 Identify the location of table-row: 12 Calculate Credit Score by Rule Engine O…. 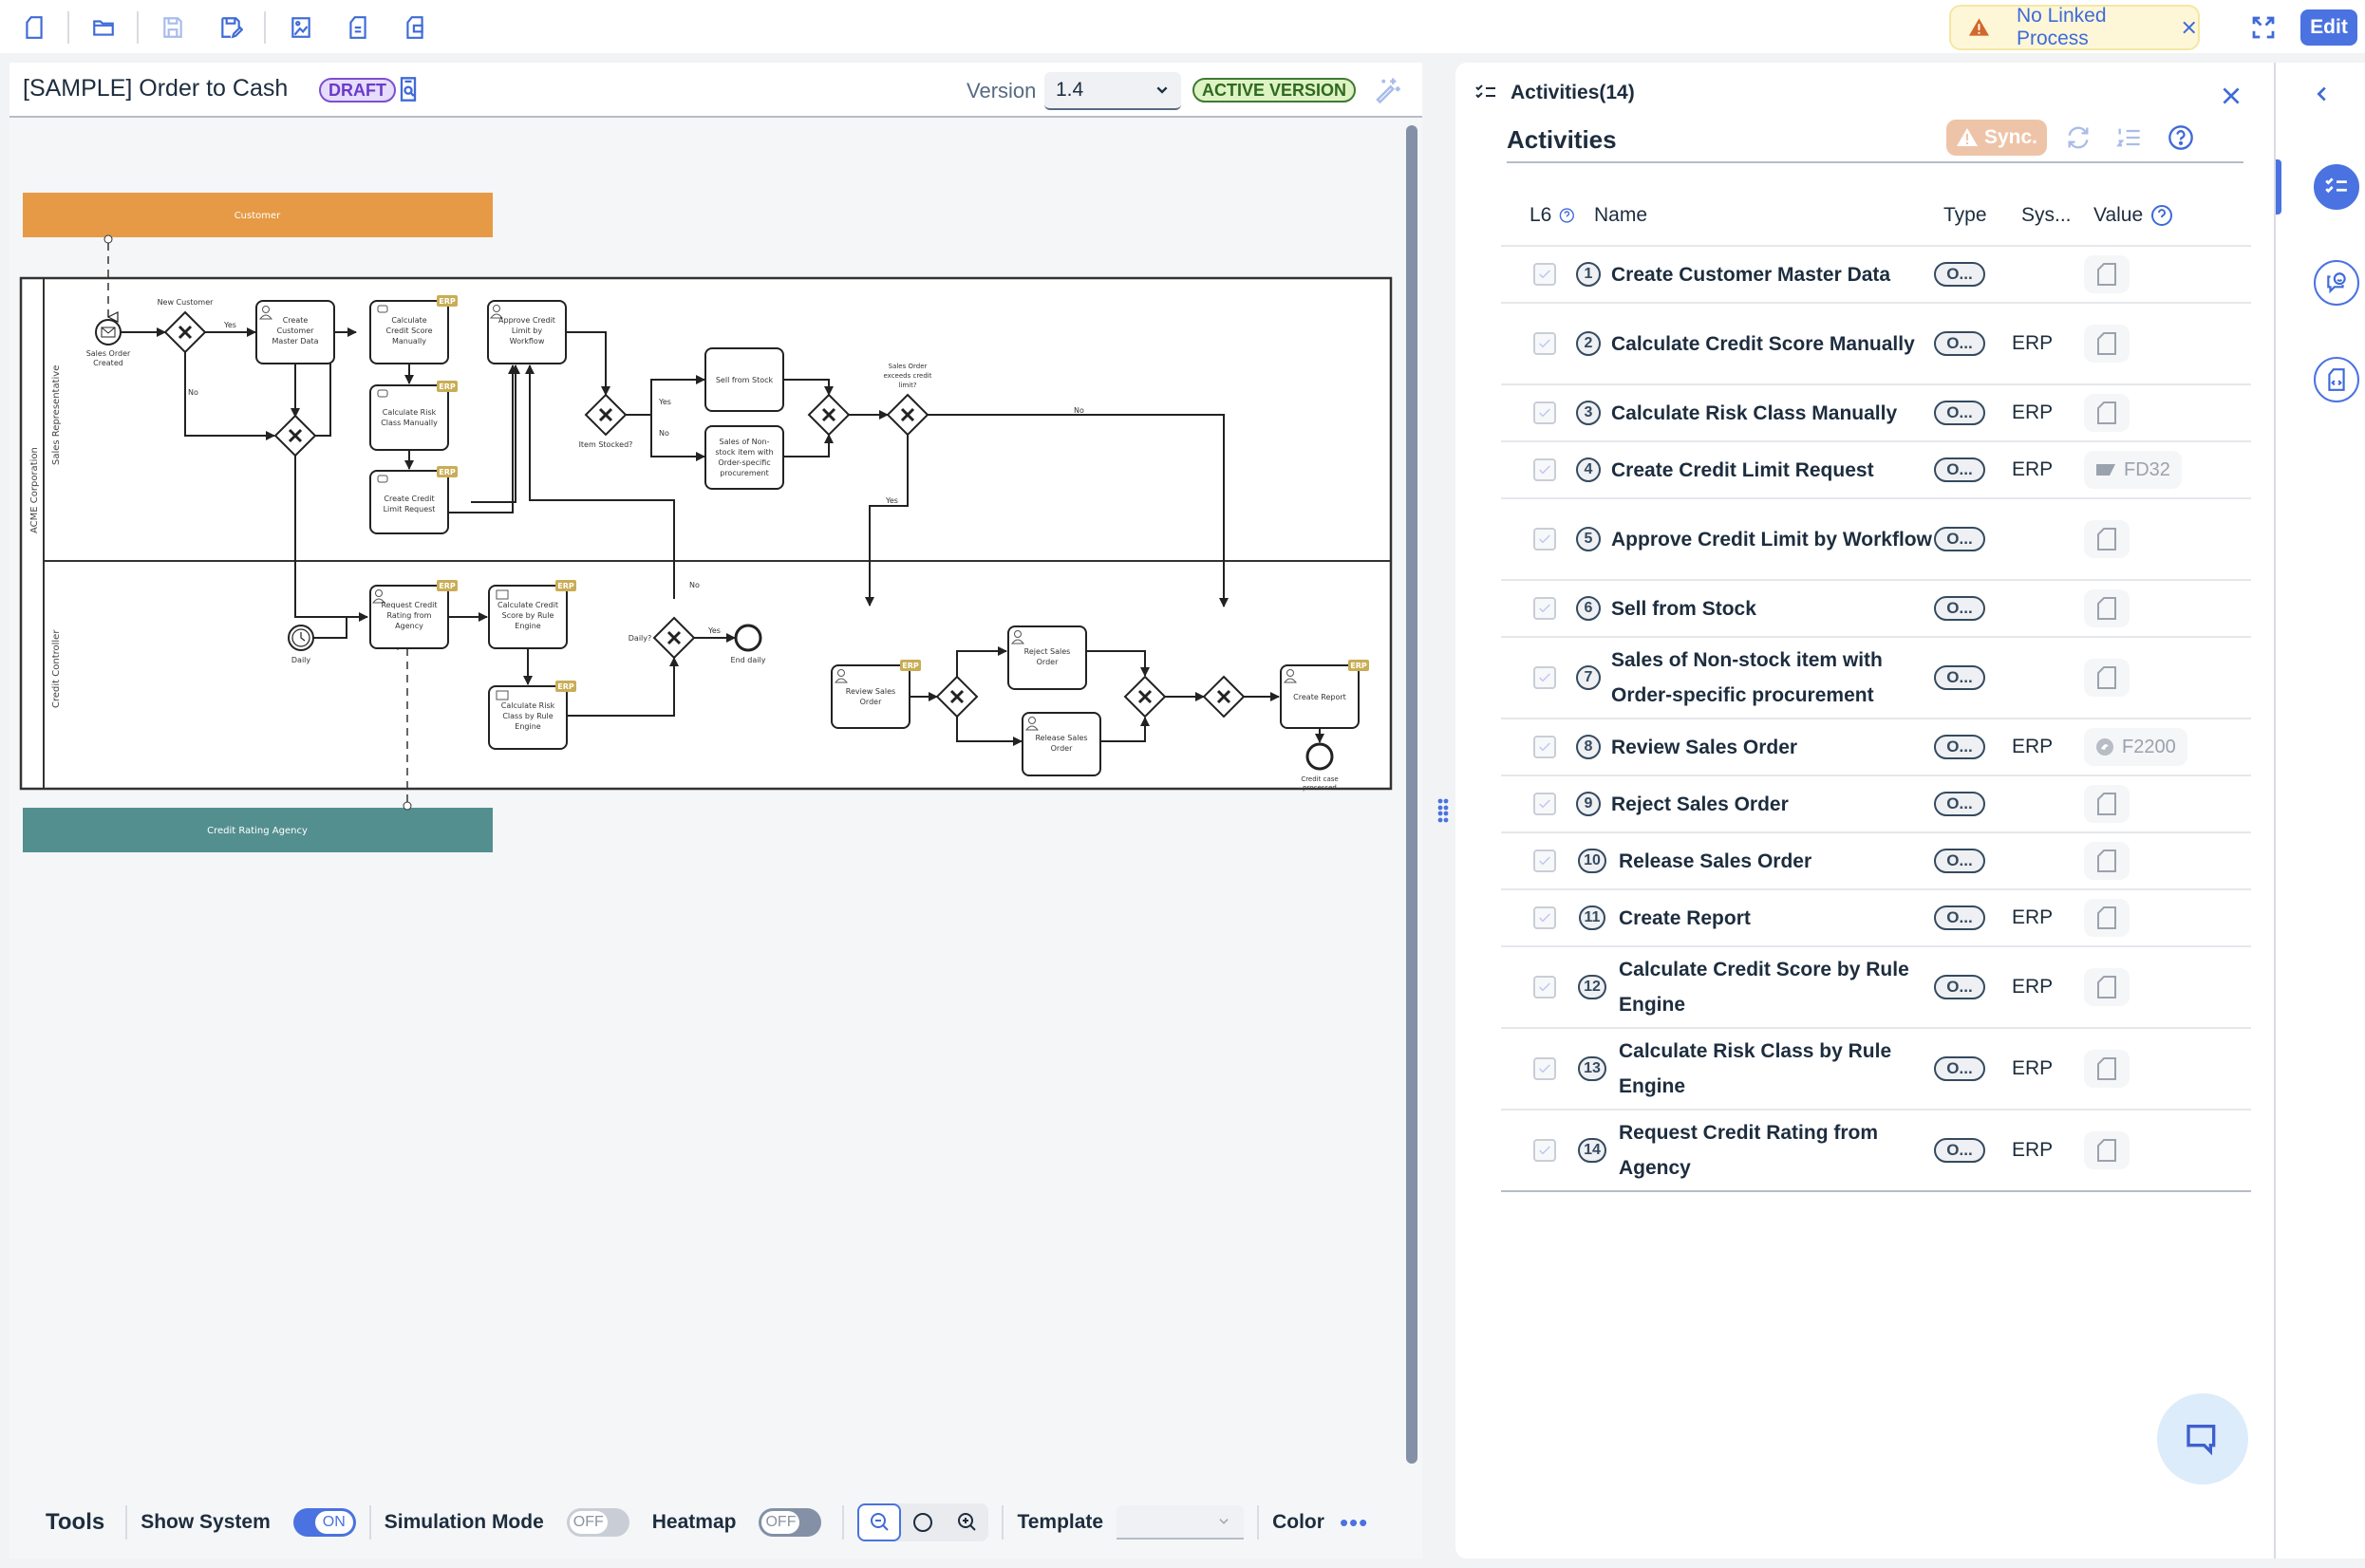
(1876, 988).